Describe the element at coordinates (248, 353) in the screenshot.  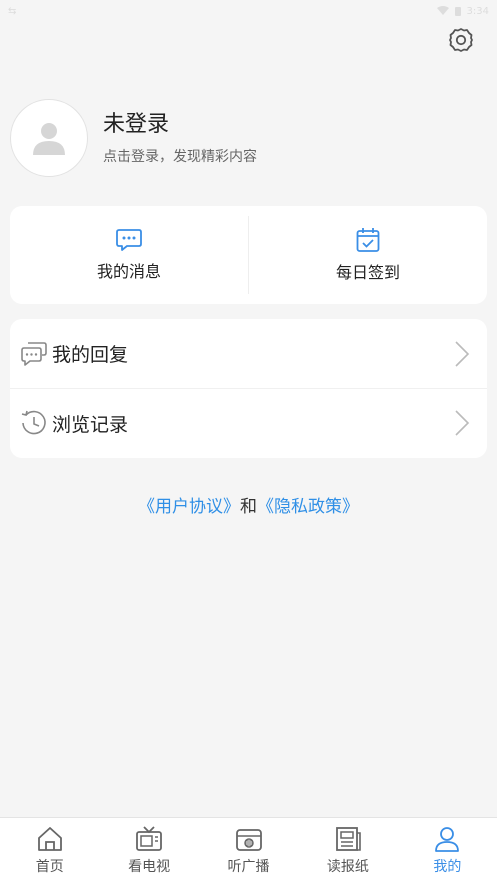
I see `my-replies-row: 我的回复` at that location.